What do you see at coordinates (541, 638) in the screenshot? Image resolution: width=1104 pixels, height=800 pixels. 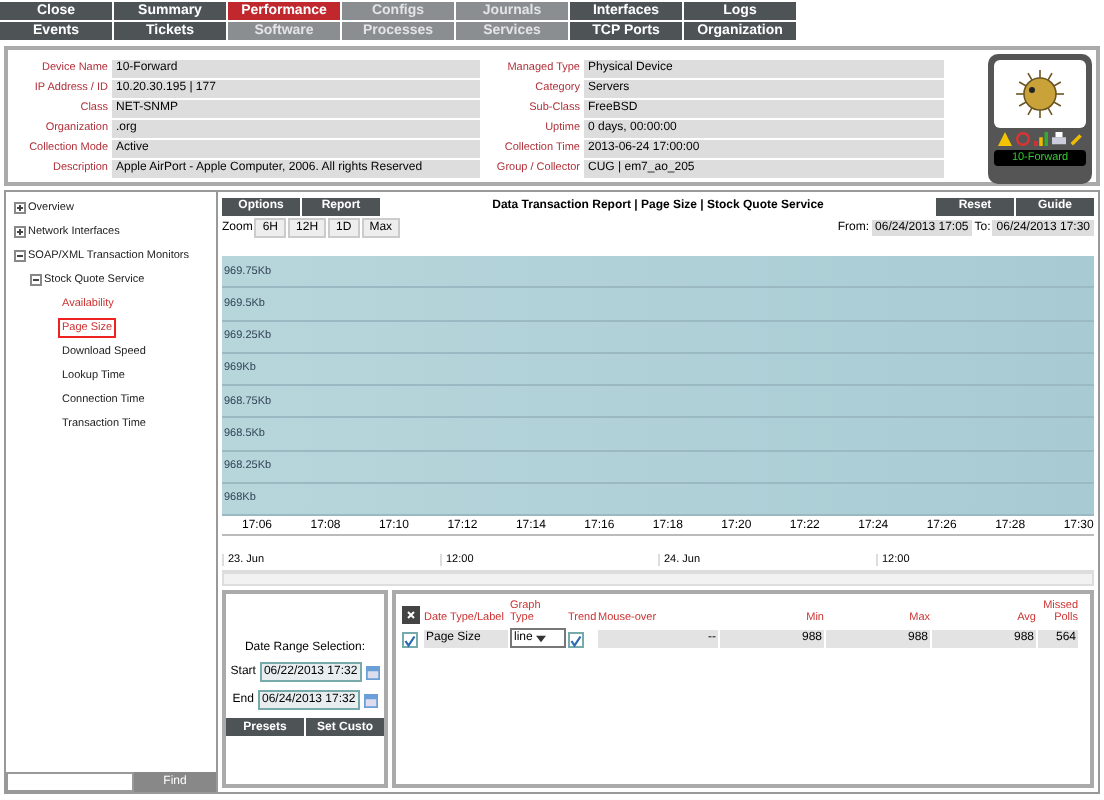 I see `dropdown-caret-icon` at bounding box center [541, 638].